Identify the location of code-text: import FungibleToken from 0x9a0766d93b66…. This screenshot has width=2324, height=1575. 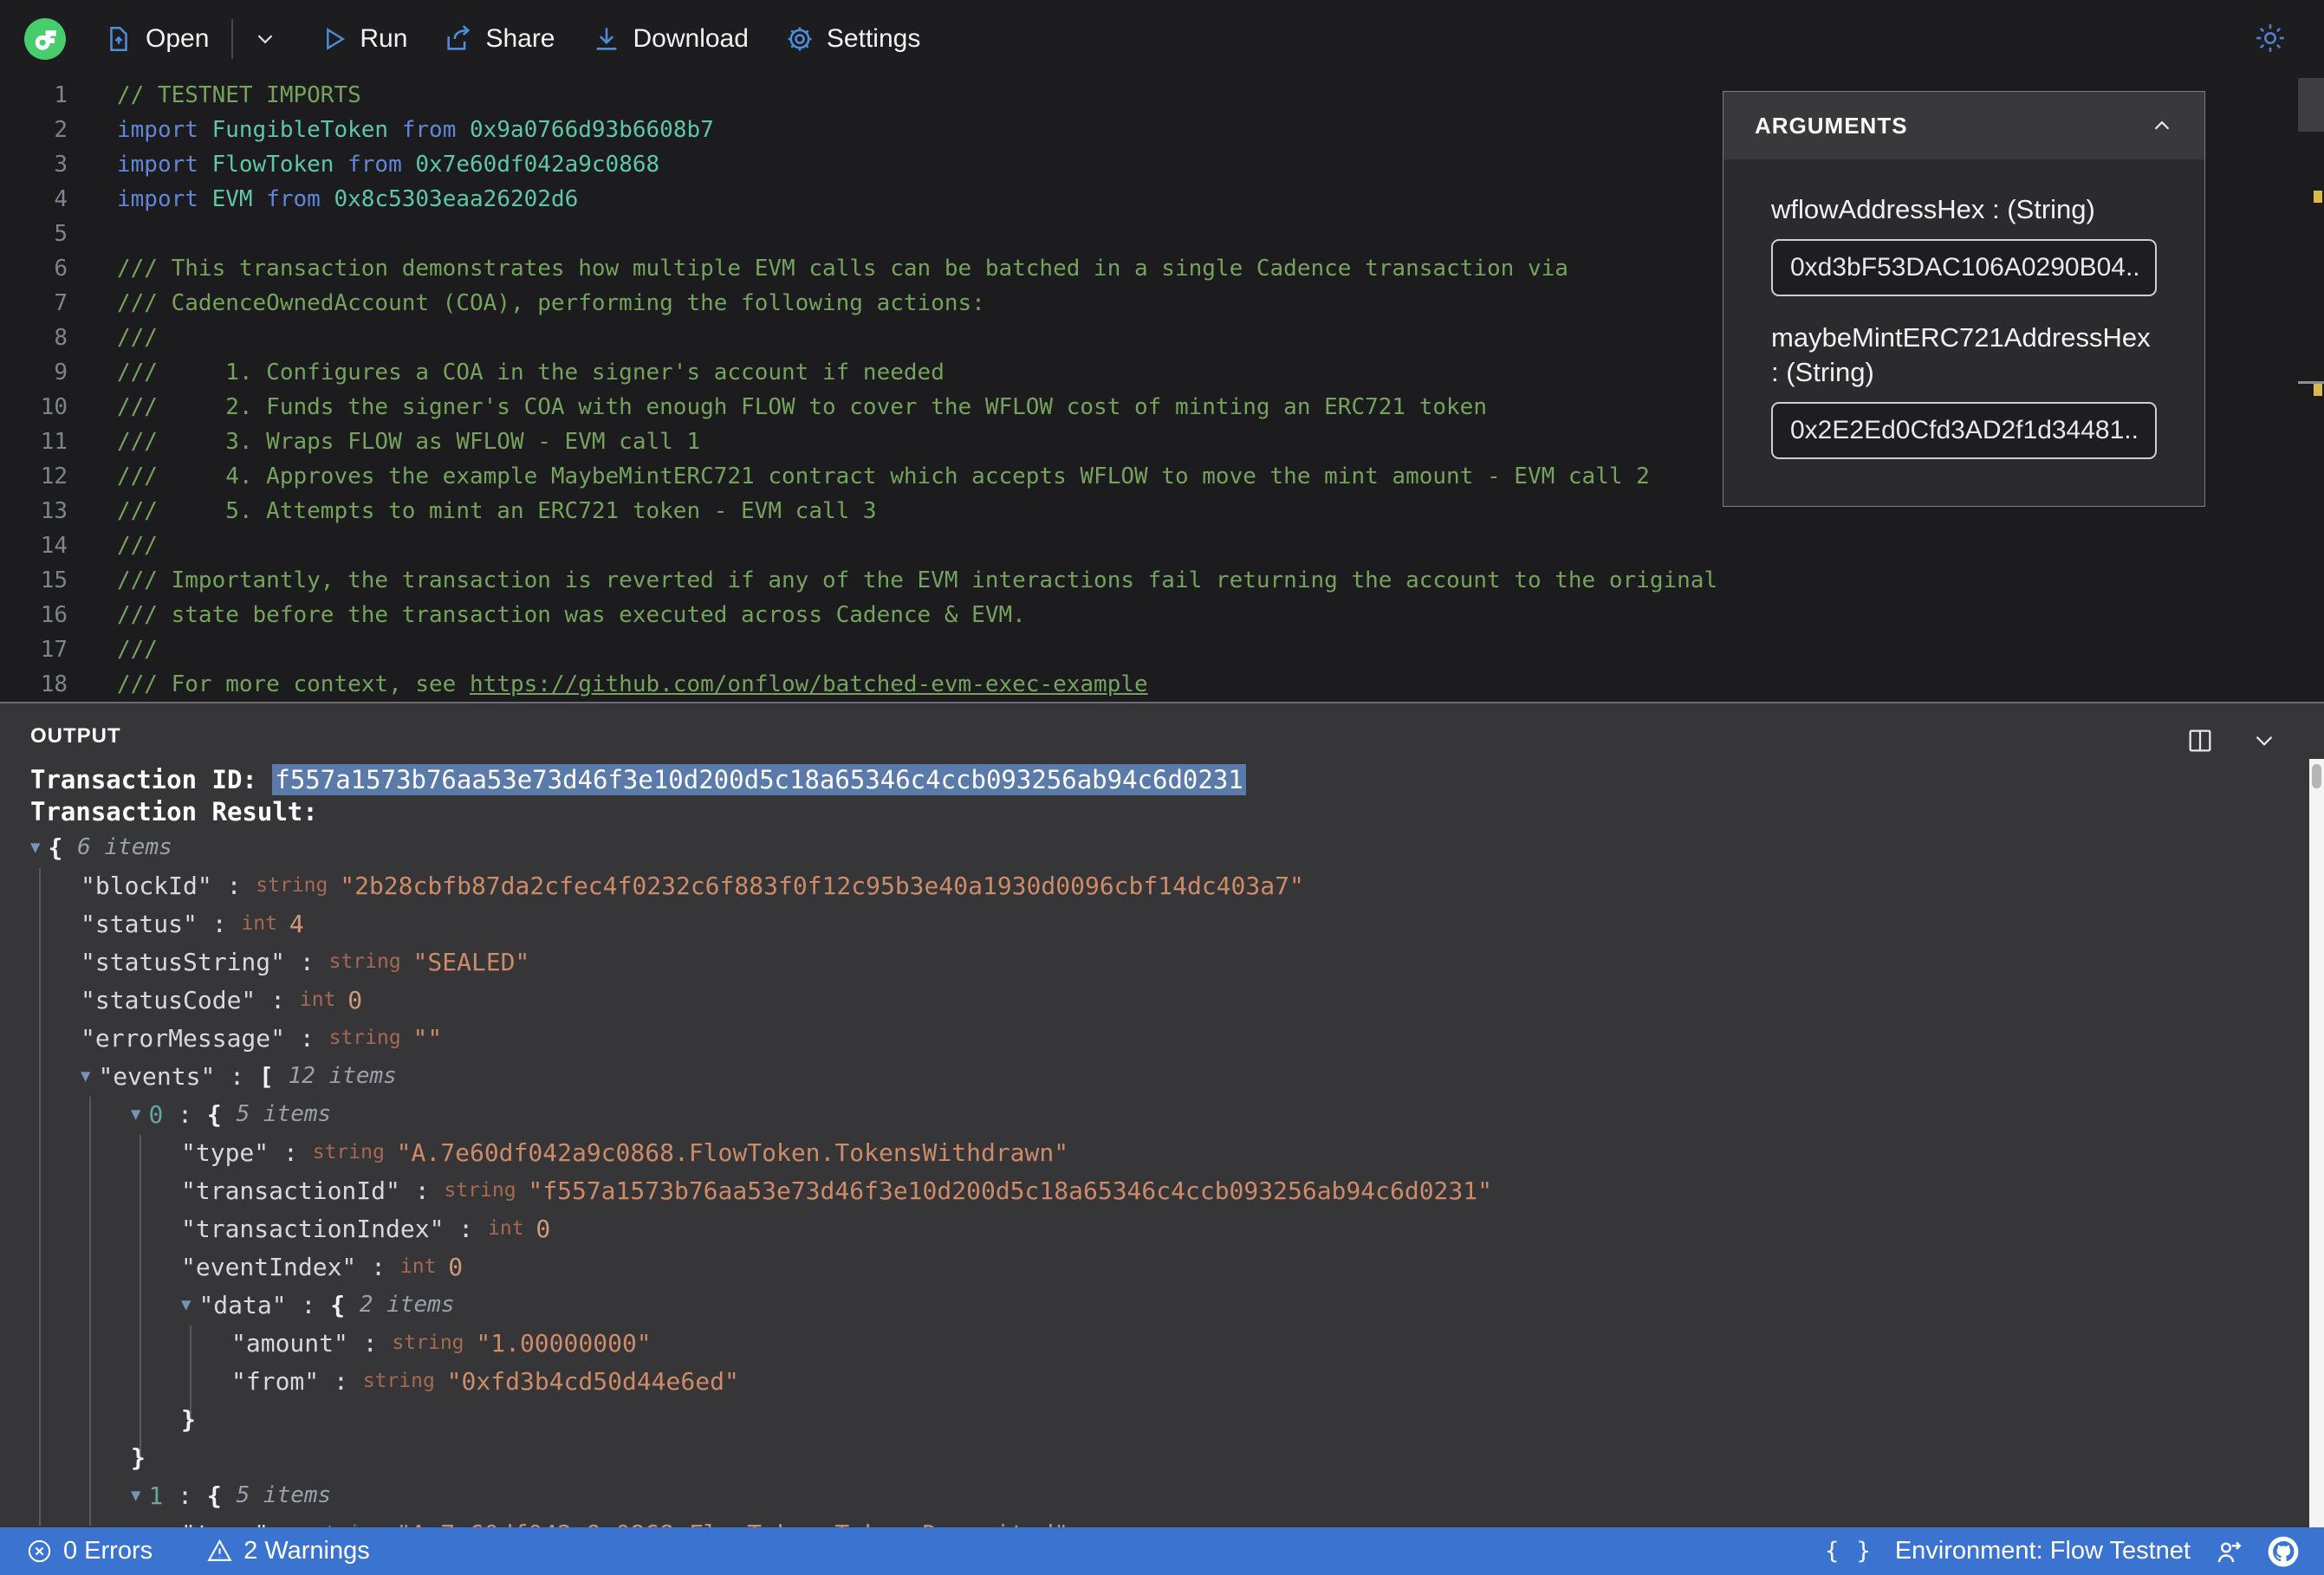
(415, 130).